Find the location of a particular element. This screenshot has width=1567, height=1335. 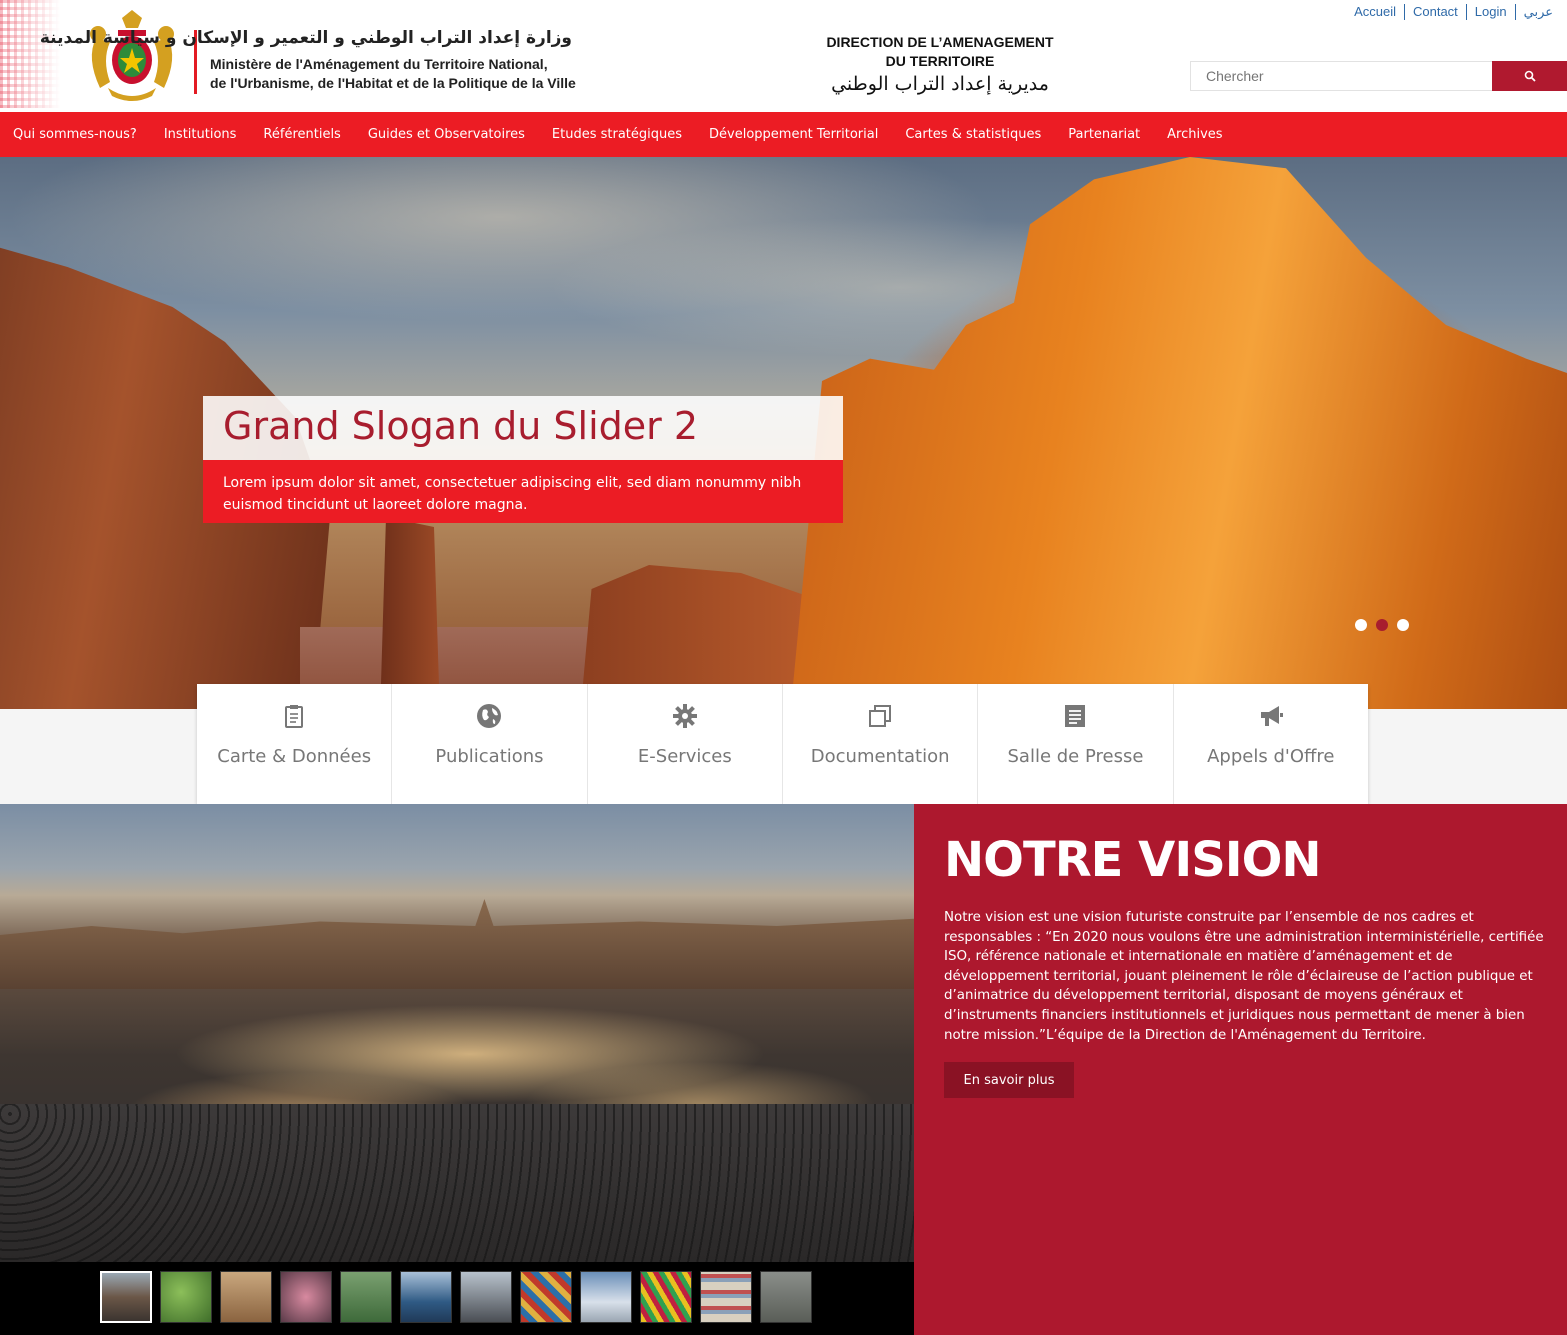

search-bar is located at coordinates (1378, 76).